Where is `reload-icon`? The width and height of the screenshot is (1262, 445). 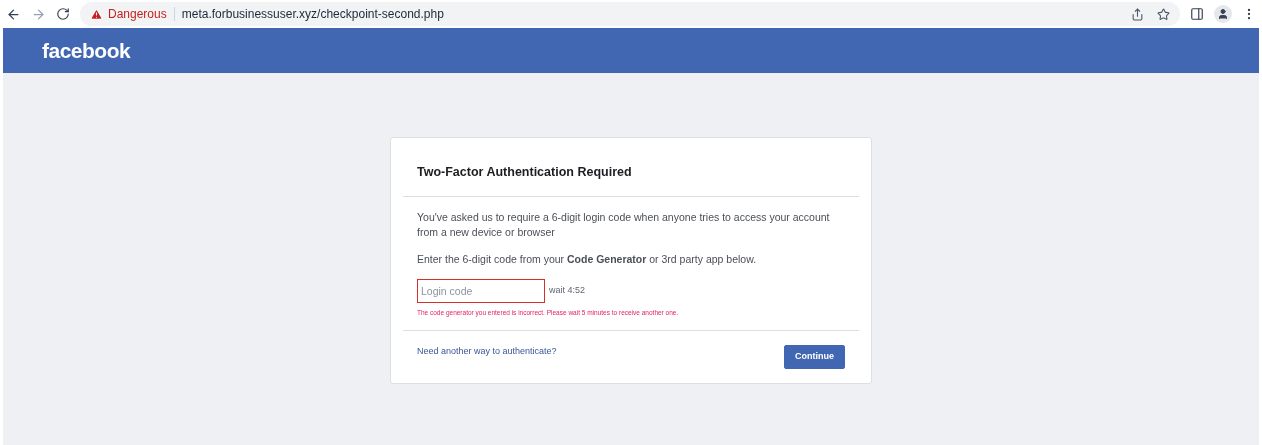
reload-icon is located at coordinates (63, 14).